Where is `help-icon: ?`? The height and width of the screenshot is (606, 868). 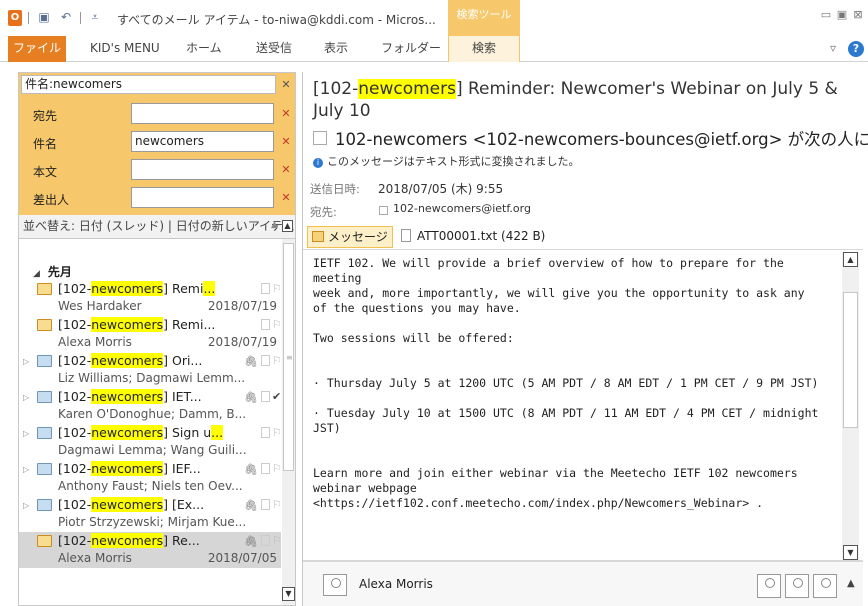
help-icon: ? is located at coordinates (856, 49).